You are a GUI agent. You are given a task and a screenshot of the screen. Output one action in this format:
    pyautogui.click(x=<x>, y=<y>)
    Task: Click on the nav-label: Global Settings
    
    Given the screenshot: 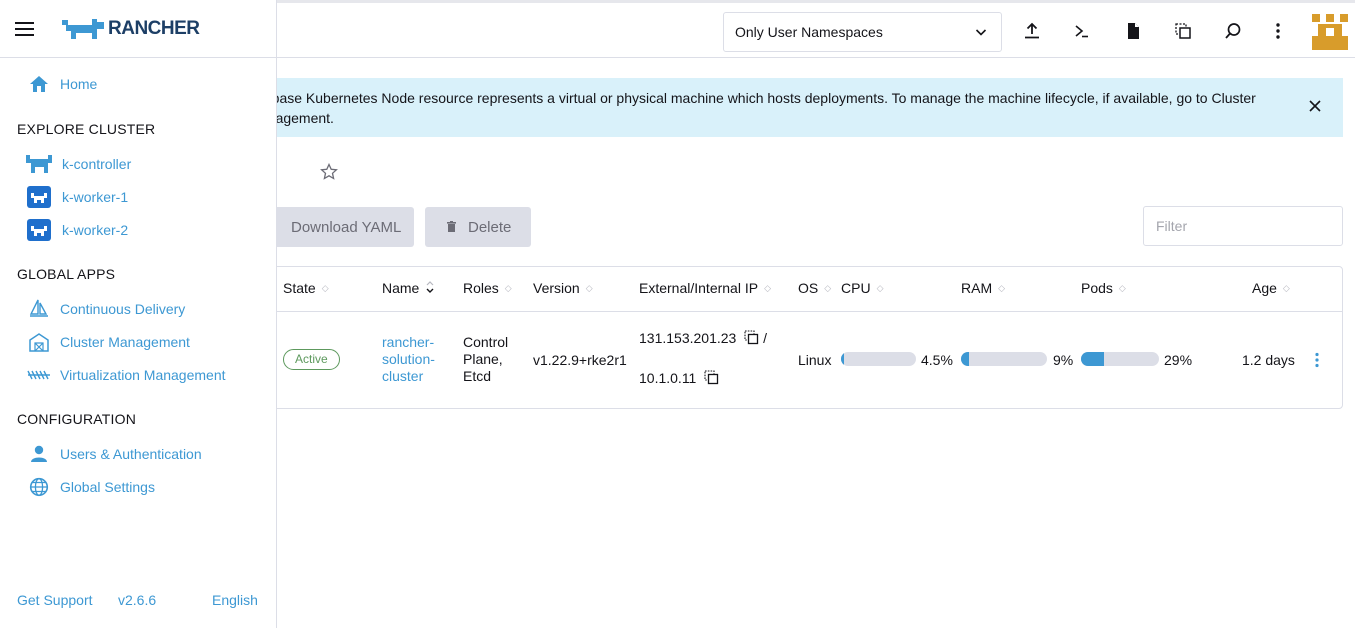 What is the action you would take?
    pyautogui.click(x=107, y=487)
    